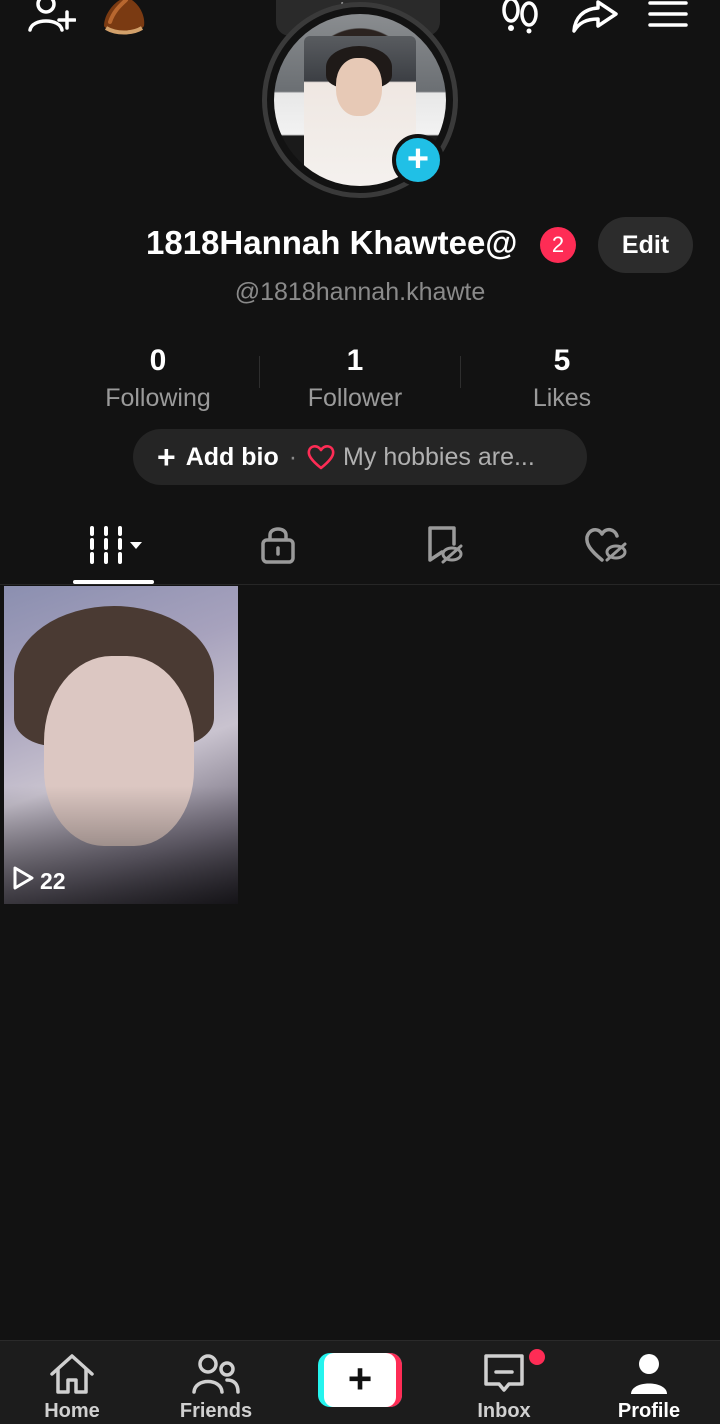 This screenshot has height=1424, width=720. Describe the element at coordinates (232, 456) in the screenshot. I see `add-bio-label: Add bio` at that location.